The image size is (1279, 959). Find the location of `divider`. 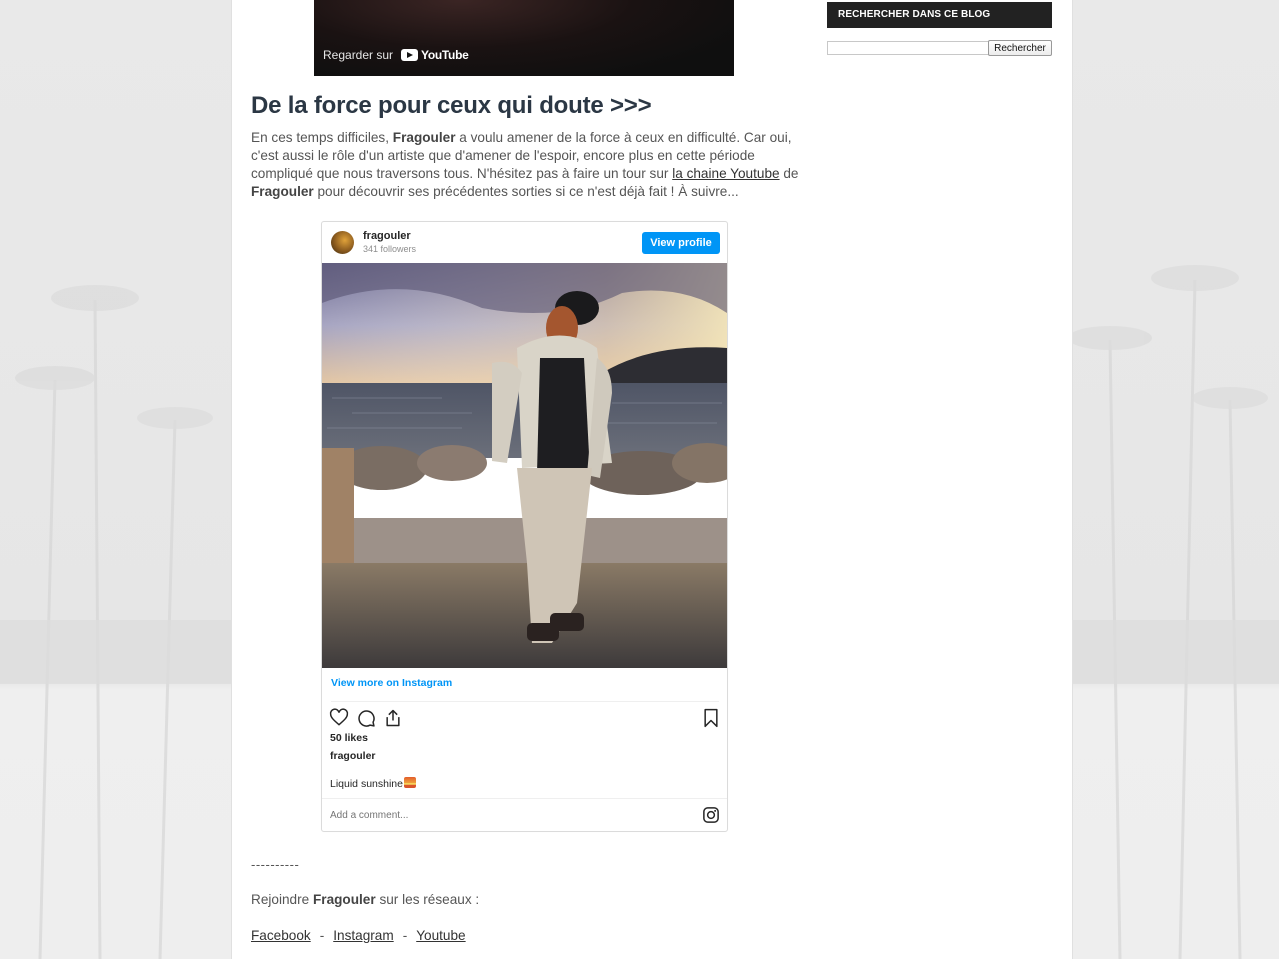

divider is located at coordinates (525, 701).